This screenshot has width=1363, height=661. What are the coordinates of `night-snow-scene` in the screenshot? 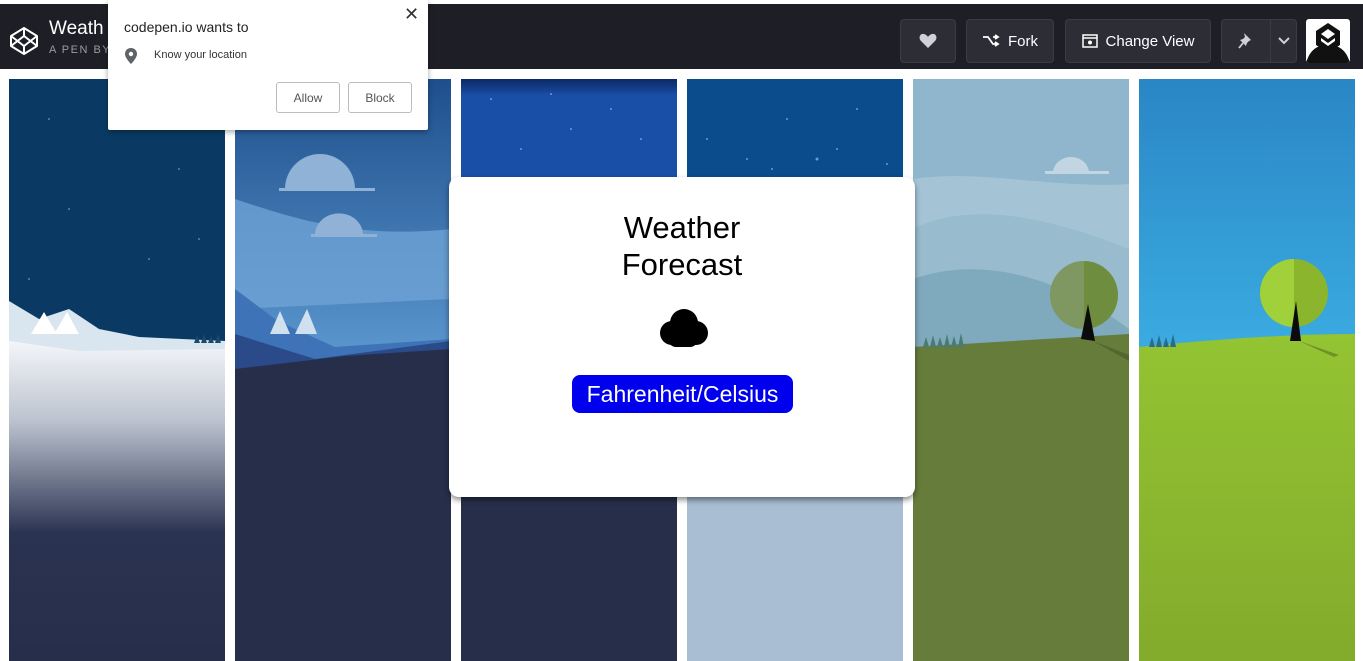 It's located at (117, 370).